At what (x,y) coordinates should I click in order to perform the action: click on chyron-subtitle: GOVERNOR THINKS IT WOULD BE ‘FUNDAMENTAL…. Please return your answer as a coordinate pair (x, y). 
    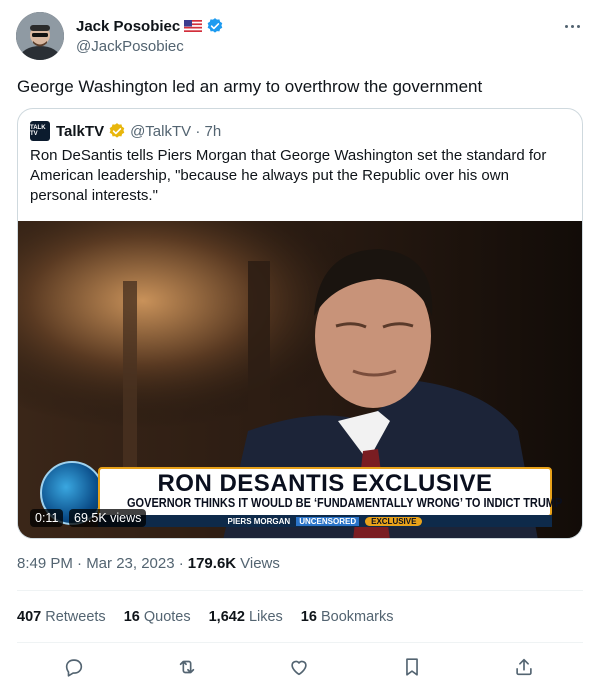
    Looking at the image, I should click on (345, 503).